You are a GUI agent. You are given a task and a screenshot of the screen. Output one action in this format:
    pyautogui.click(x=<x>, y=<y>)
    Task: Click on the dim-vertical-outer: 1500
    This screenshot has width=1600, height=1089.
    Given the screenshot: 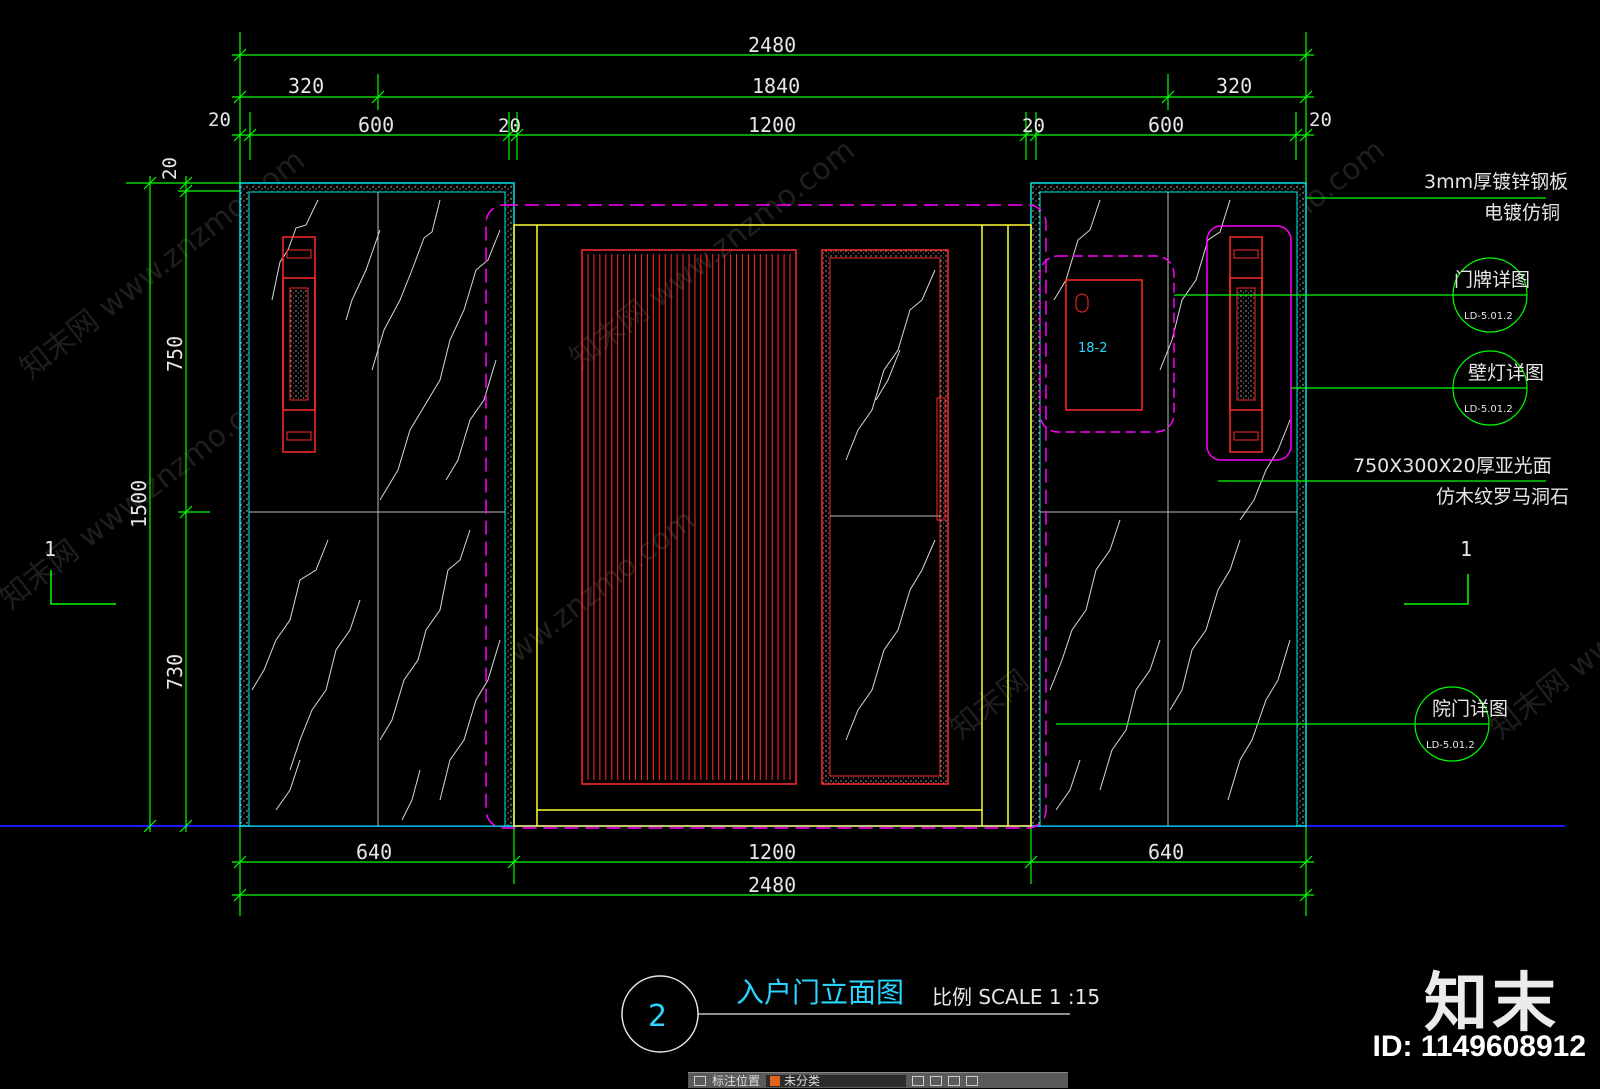 What is the action you would take?
    pyautogui.click(x=139, y=504)
    